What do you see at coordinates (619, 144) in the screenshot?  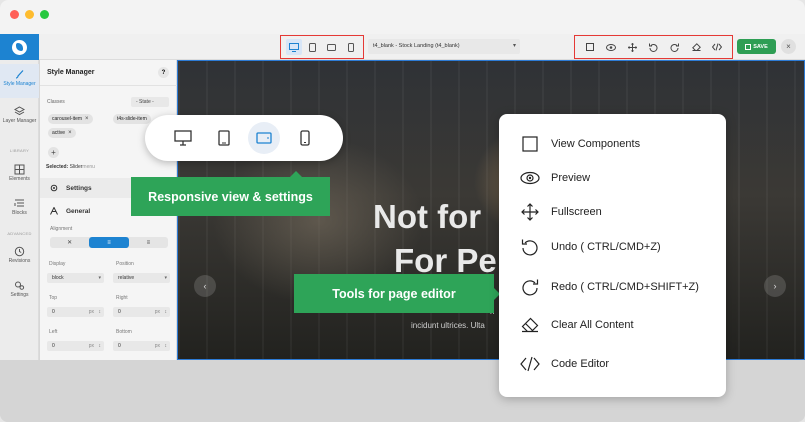 I see `menu-item-view-components: View Components` at bounding box center [619, 144].